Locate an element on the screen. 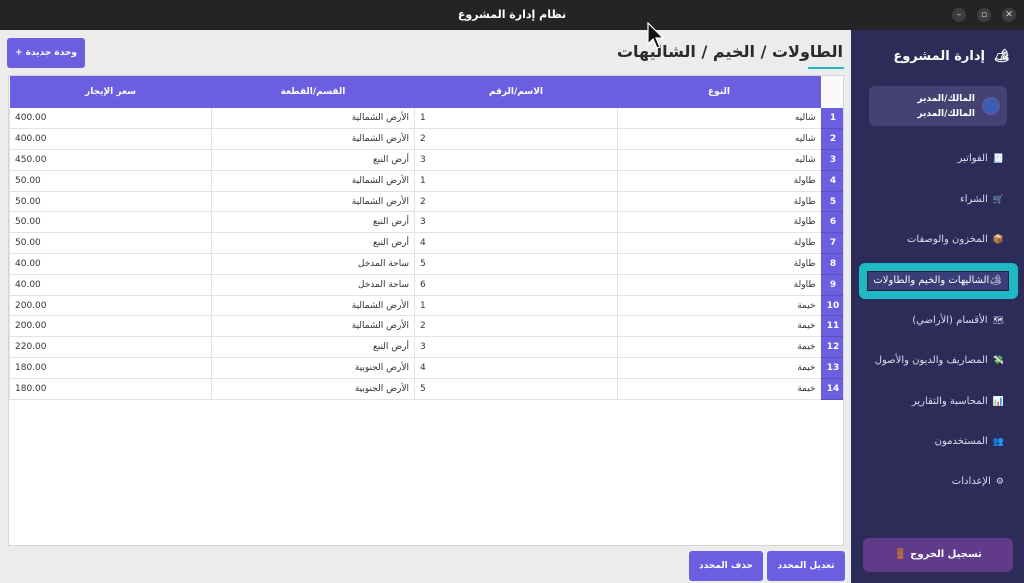  table-row: 40.00 ساحة المدخل 6 طاولة 9 is located at coordinates (426, 285).